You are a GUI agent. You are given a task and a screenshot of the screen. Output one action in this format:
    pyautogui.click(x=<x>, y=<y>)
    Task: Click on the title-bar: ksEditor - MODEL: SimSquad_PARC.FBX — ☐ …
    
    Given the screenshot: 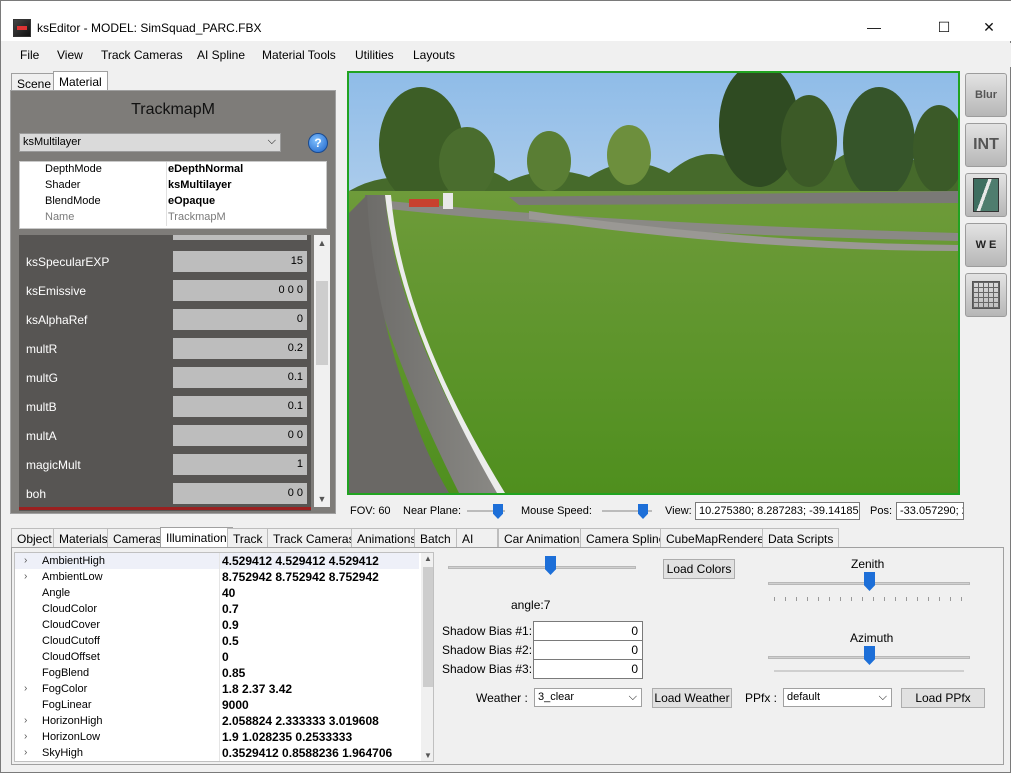 What is the action you would take?
    pyautogui.click(x=506, y=21)
    